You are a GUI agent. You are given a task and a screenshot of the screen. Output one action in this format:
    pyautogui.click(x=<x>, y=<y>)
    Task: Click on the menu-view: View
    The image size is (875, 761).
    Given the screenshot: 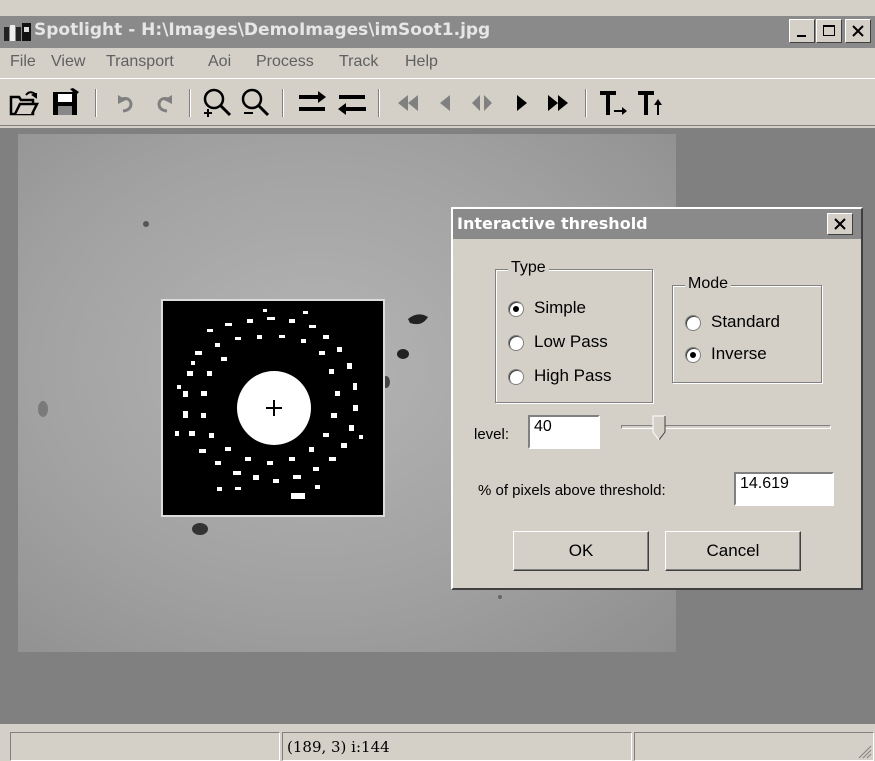 What is the action you would take?
    pyautogui.click(x=68, y=62)
    